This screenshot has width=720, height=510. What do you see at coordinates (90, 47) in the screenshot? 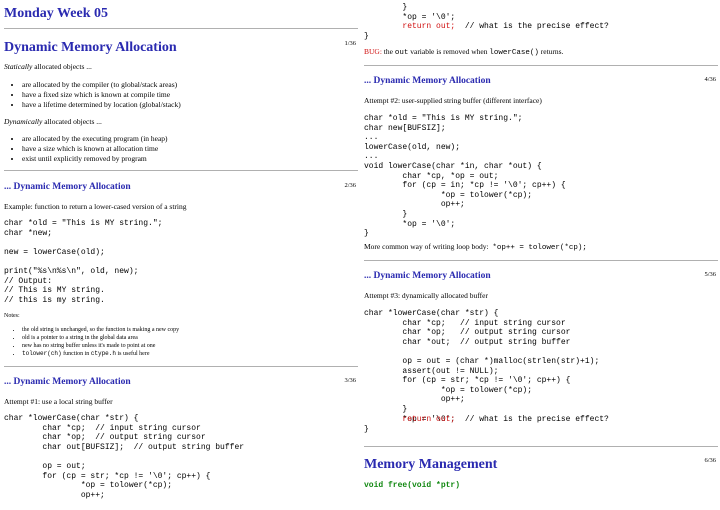
I see `slide1-title: Dynamic Memory Allocation` at bounding box center [90, 47].